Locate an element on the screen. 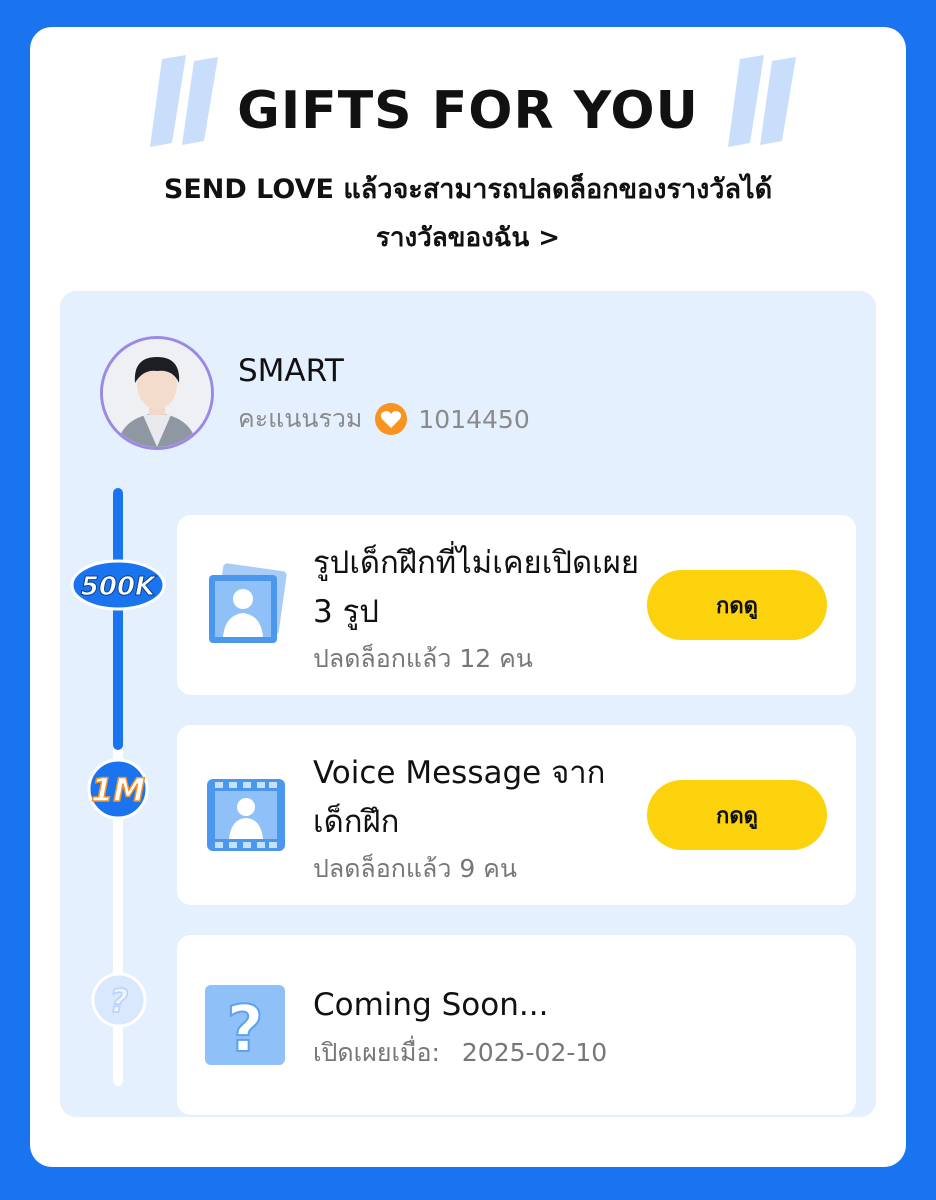  milestone-label: 500K is located at coordinates (119, 587).